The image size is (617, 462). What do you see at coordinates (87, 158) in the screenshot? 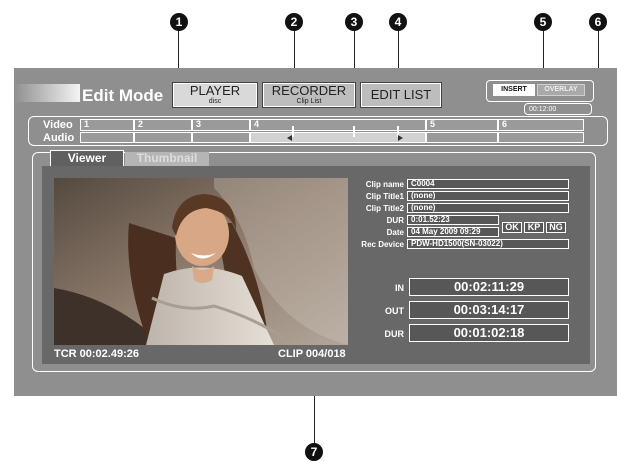
I see `tab-viewer: Viewer` at bounding box center [87, 158].